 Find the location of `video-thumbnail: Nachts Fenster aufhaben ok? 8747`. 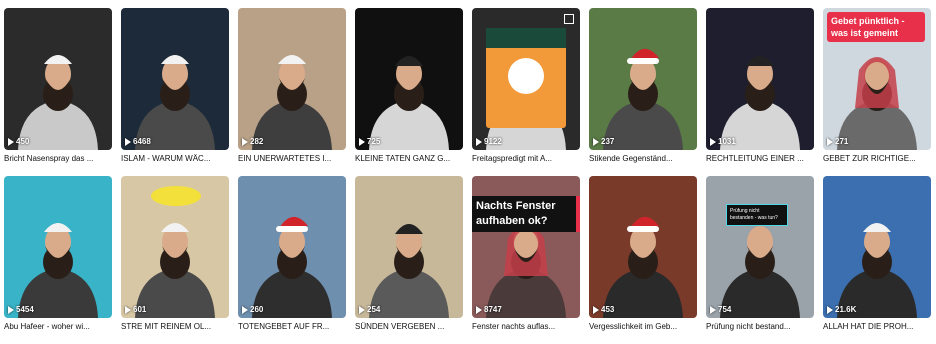

video-thumbnail: Nachts Fenster aufhaben ok? 8747 is located at coordinates (526, 247).